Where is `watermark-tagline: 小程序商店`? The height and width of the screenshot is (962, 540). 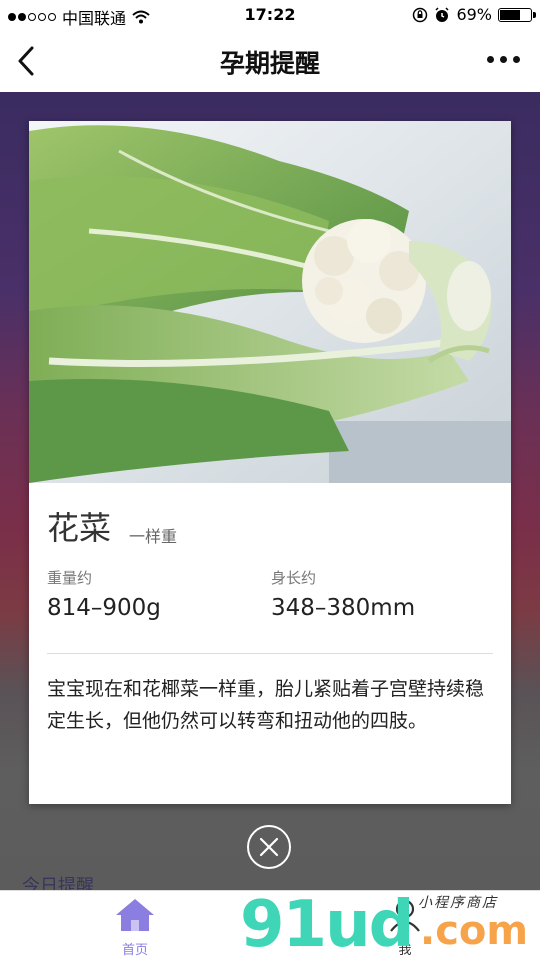
watermark-tagline: 小程序商店 is located at coordinates (458, 903).